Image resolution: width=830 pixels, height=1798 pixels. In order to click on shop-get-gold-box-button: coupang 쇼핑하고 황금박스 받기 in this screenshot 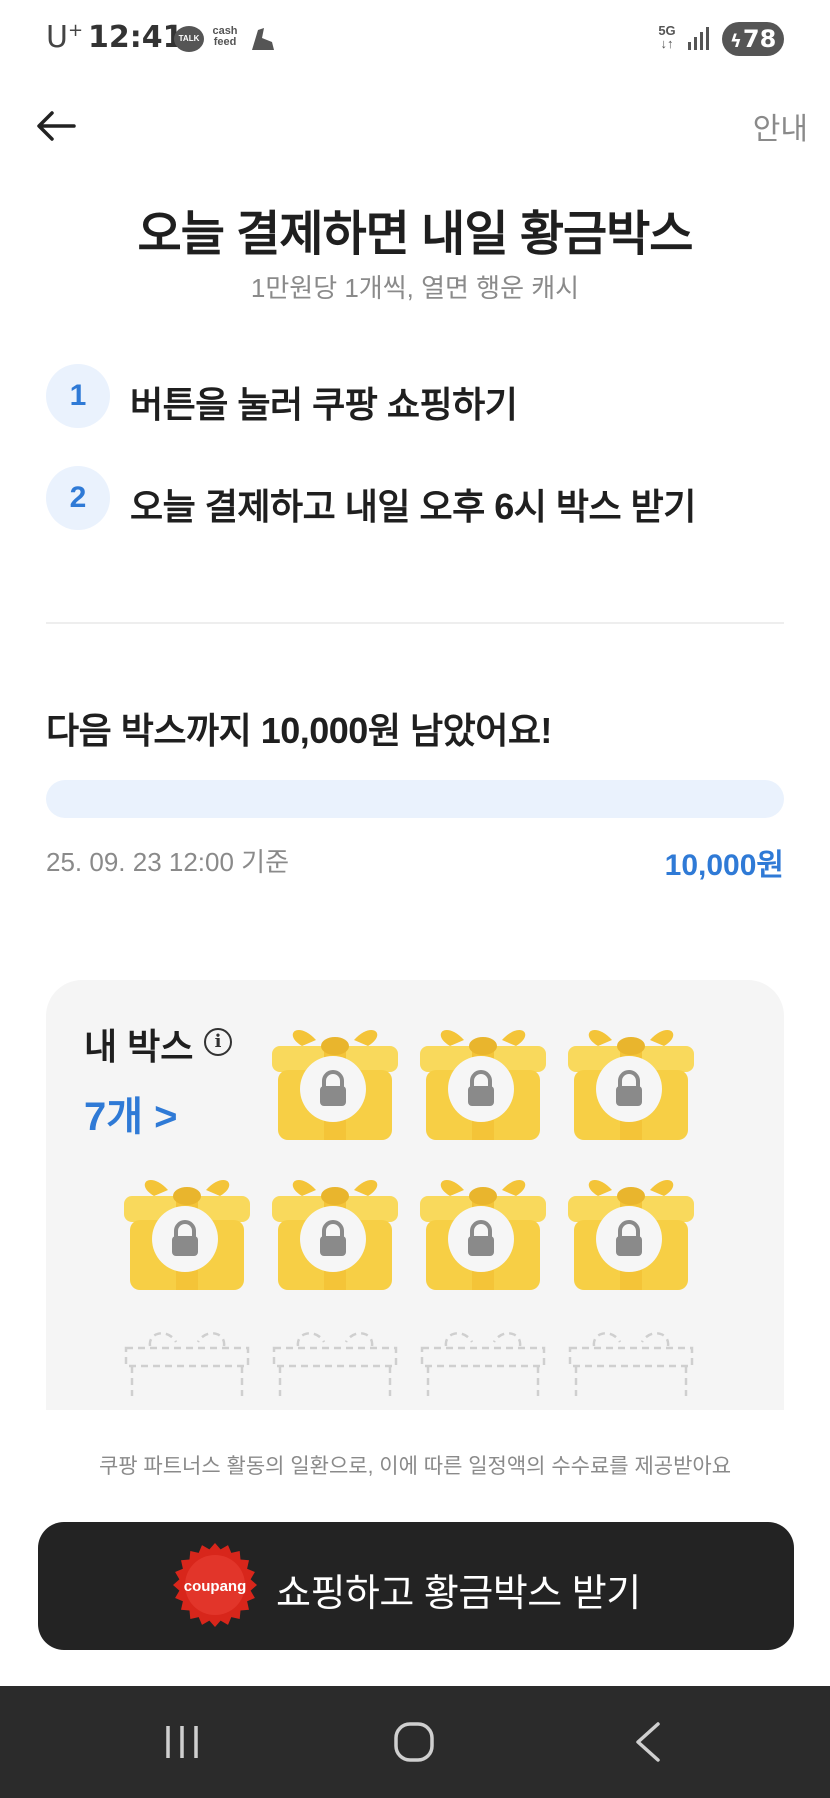, I will do `click(416, 1586)`.